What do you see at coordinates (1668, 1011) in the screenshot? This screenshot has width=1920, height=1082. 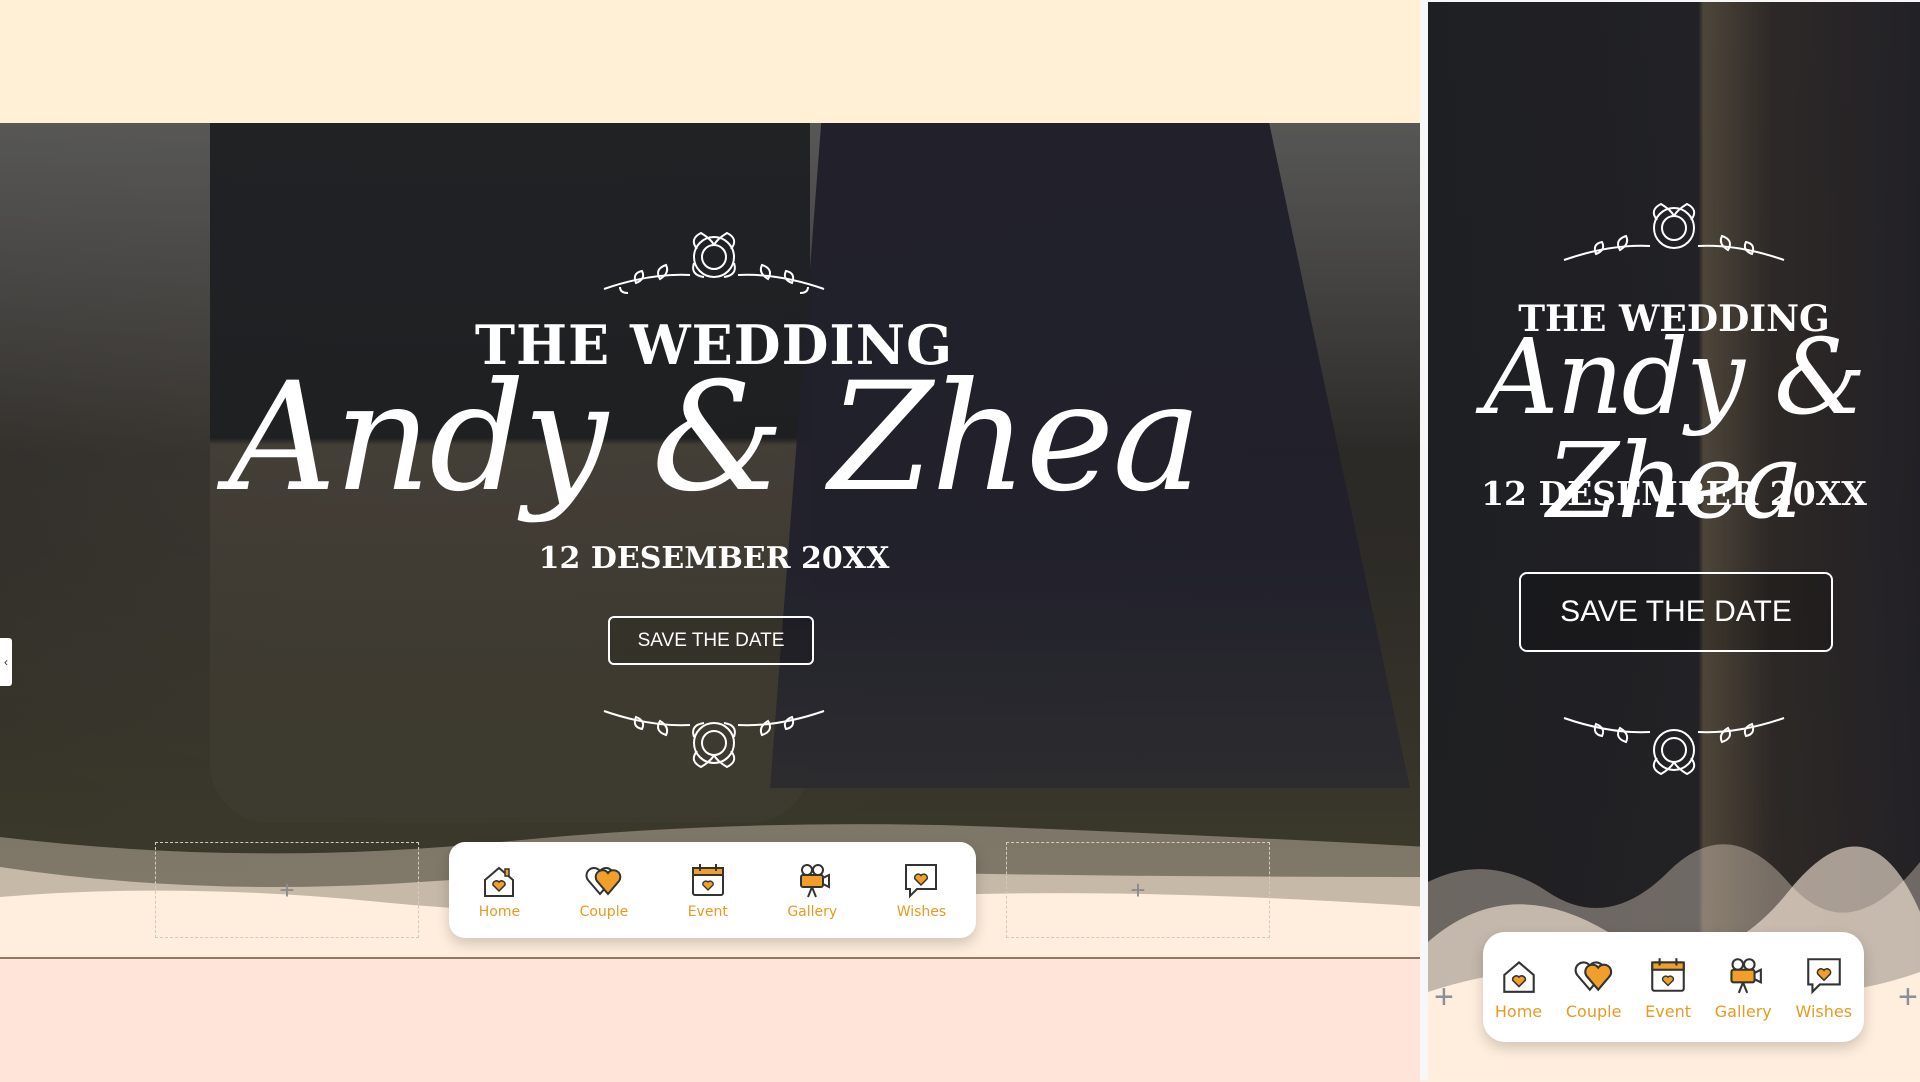 I see `mobile-nav-label-event: Event` at bounding box center [1668, 1011].